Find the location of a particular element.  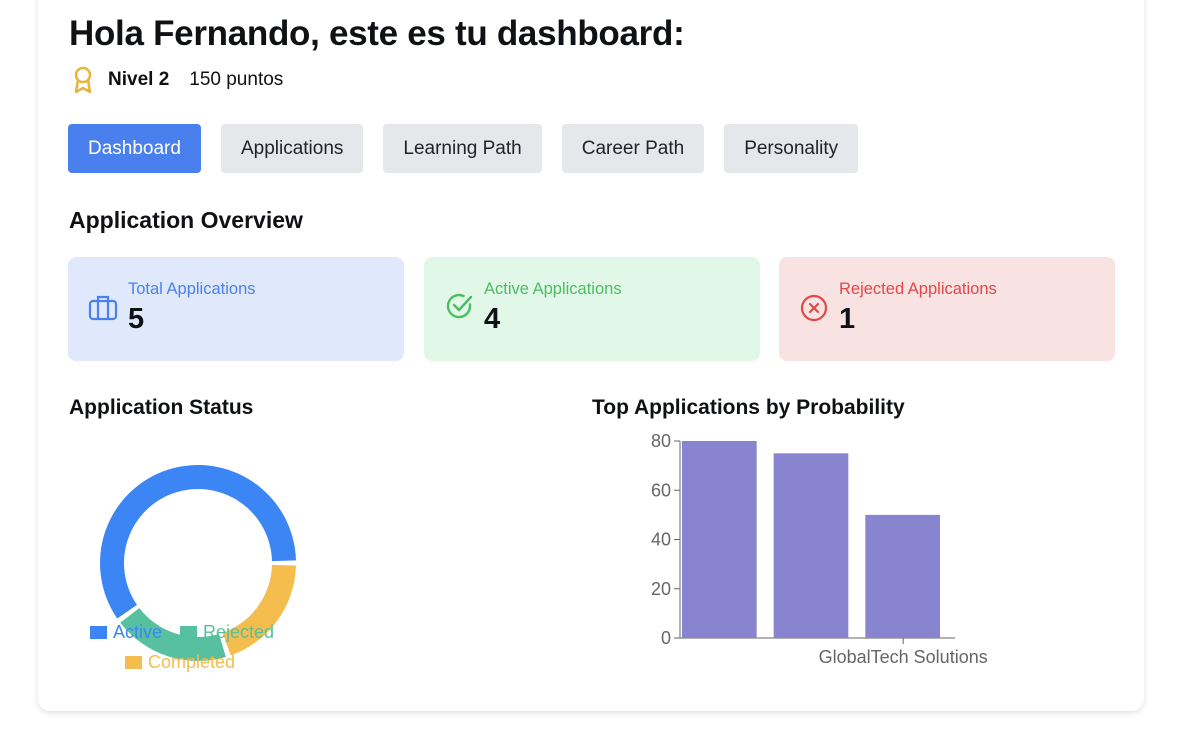

level-label: Nivel 2 is located at coordinates (139, 79).